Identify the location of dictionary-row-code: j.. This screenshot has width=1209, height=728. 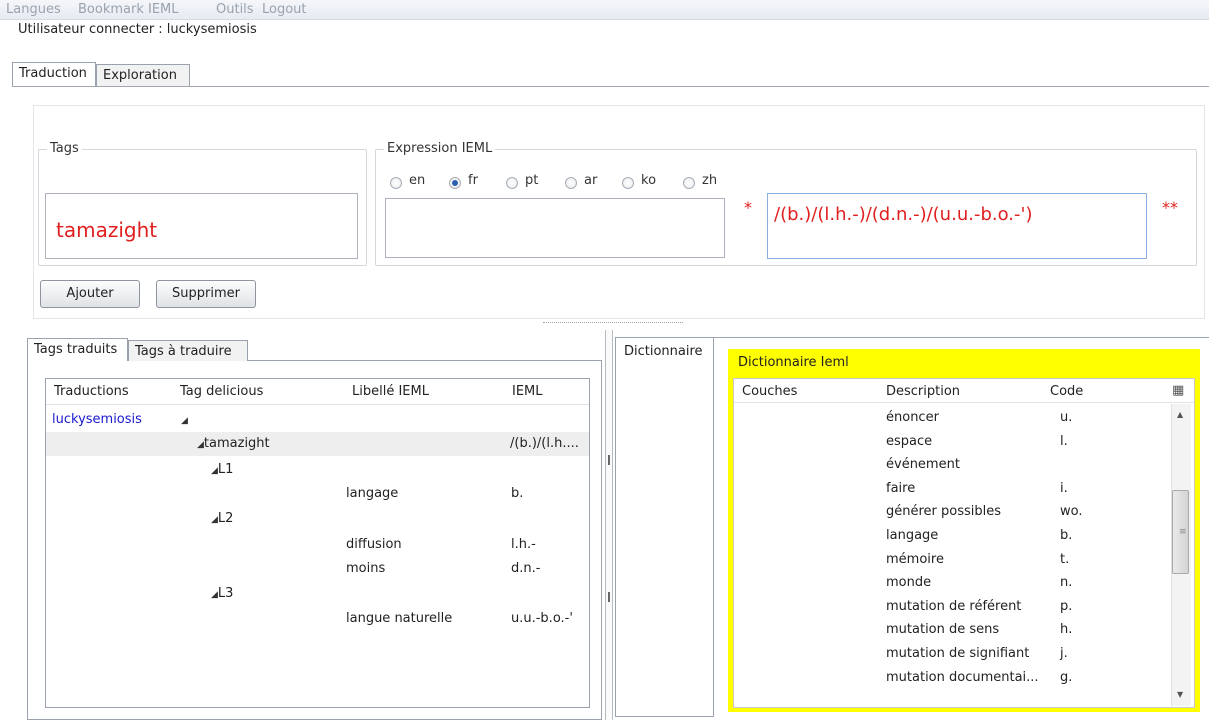
(1064, 653).